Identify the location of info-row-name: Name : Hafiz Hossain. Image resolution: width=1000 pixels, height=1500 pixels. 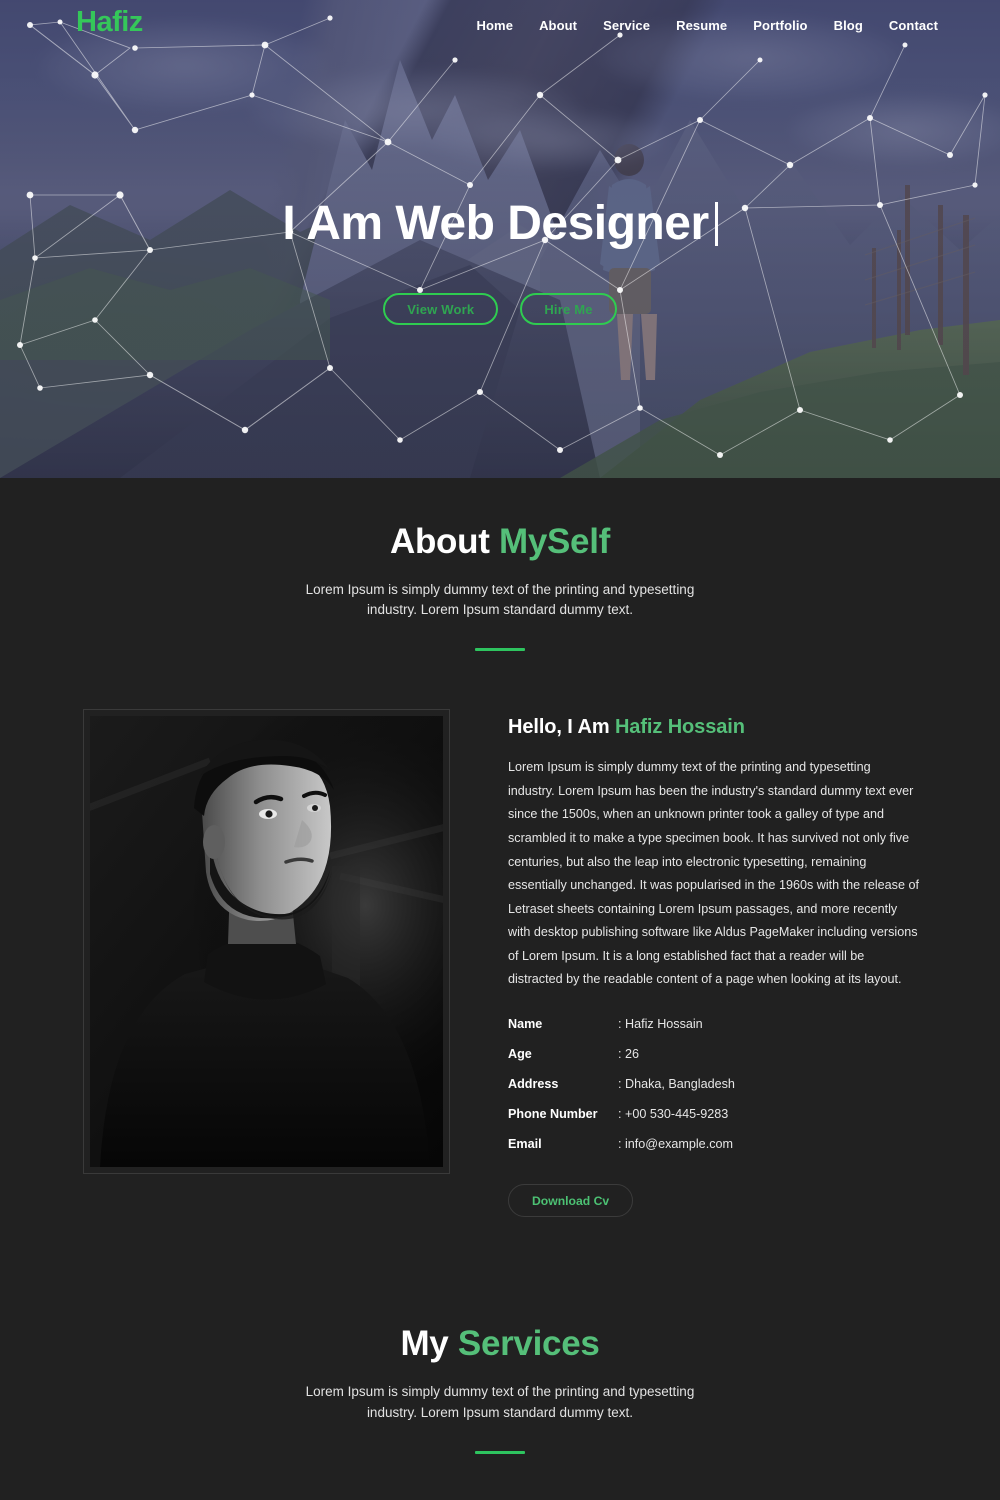
(714, 1024).